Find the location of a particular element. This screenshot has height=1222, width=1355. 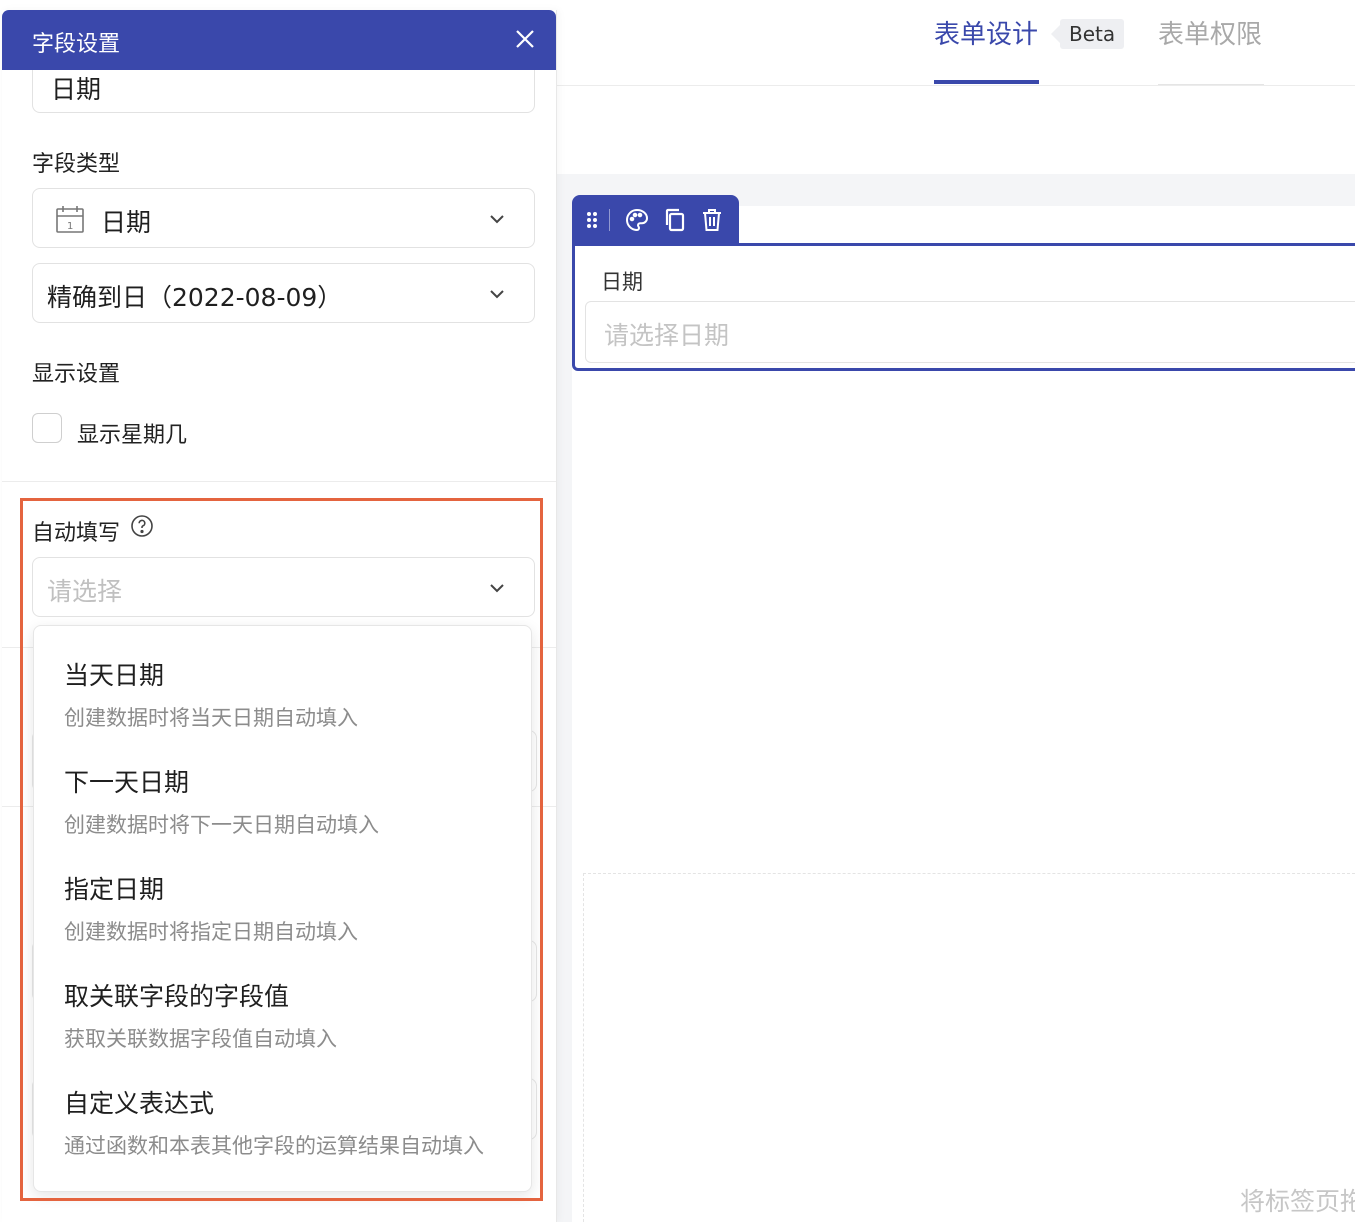

calendar-icon: 1 is located at coordinates (70, 221).